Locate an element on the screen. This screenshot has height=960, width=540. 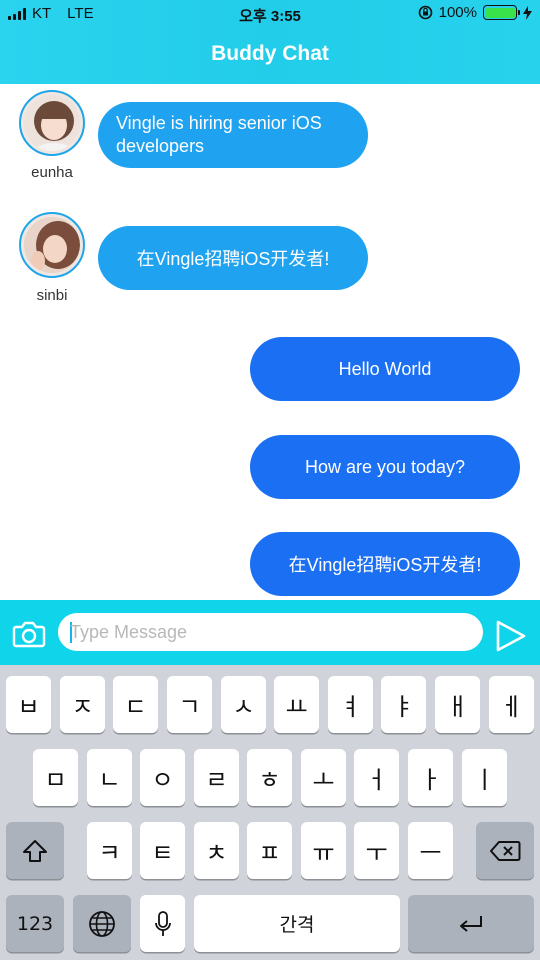
message-field is located at coordinates (270, 632).